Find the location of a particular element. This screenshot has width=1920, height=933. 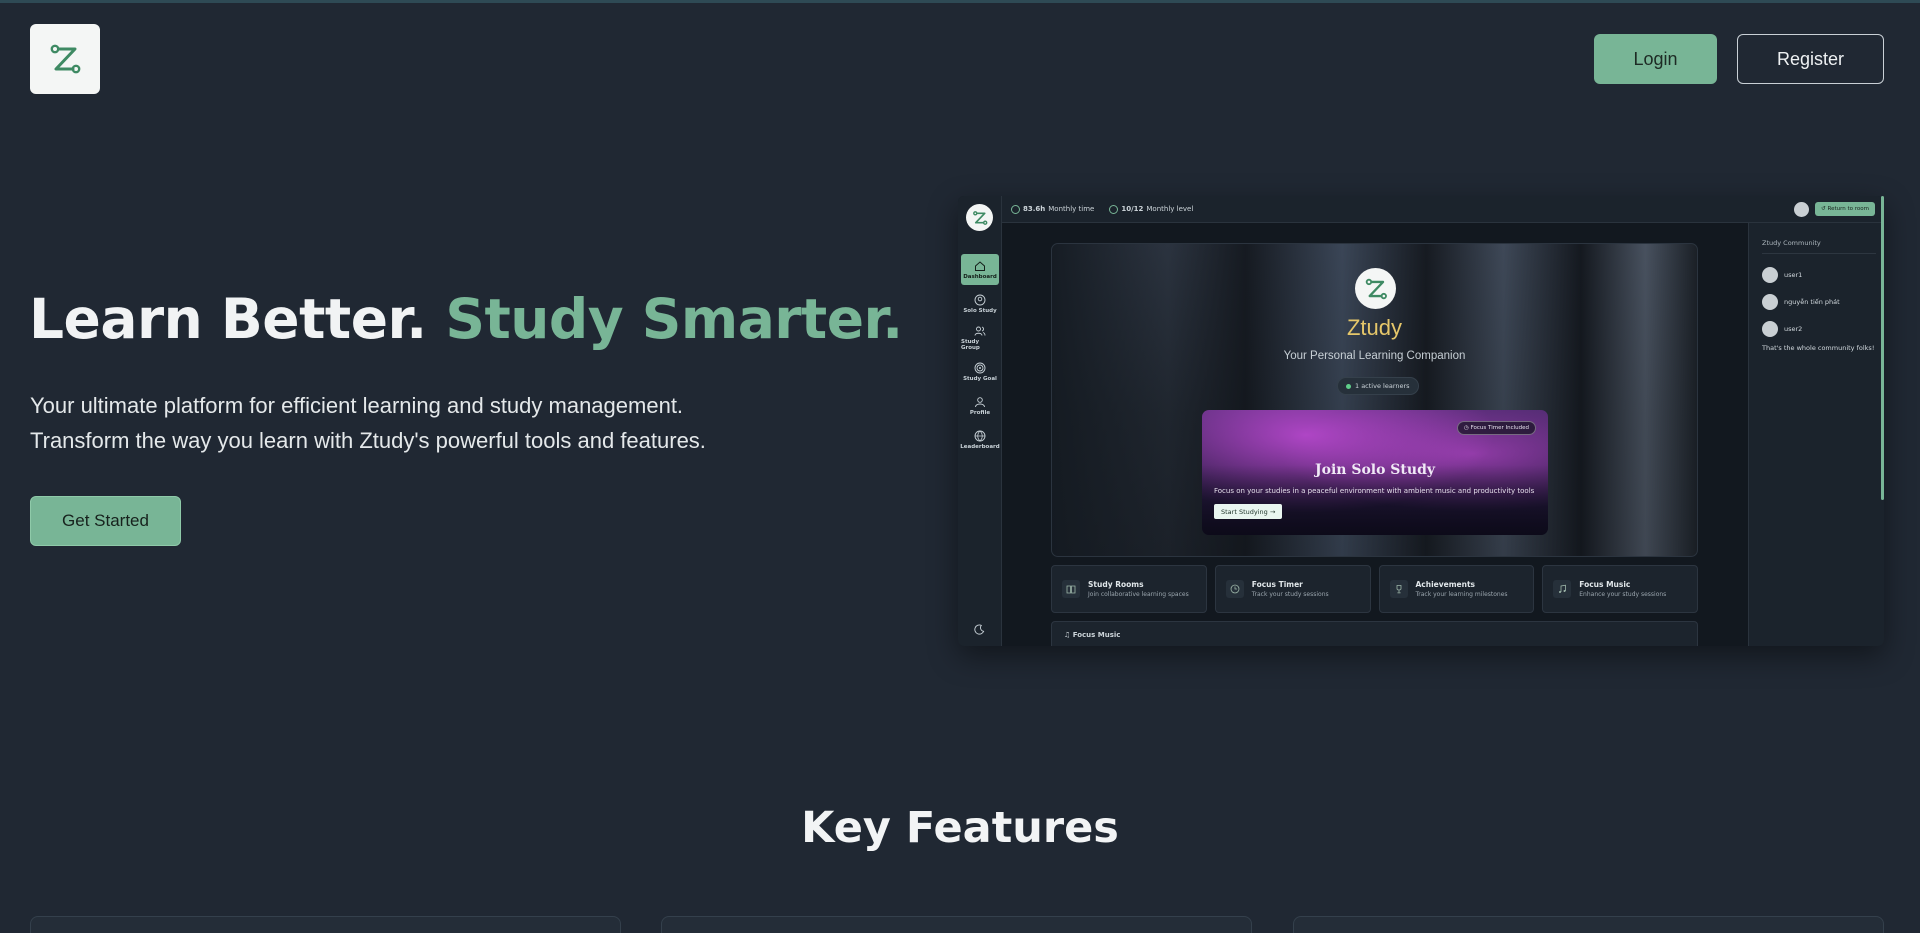

key-features-title: Key Features is located at coordinates (960, 828).